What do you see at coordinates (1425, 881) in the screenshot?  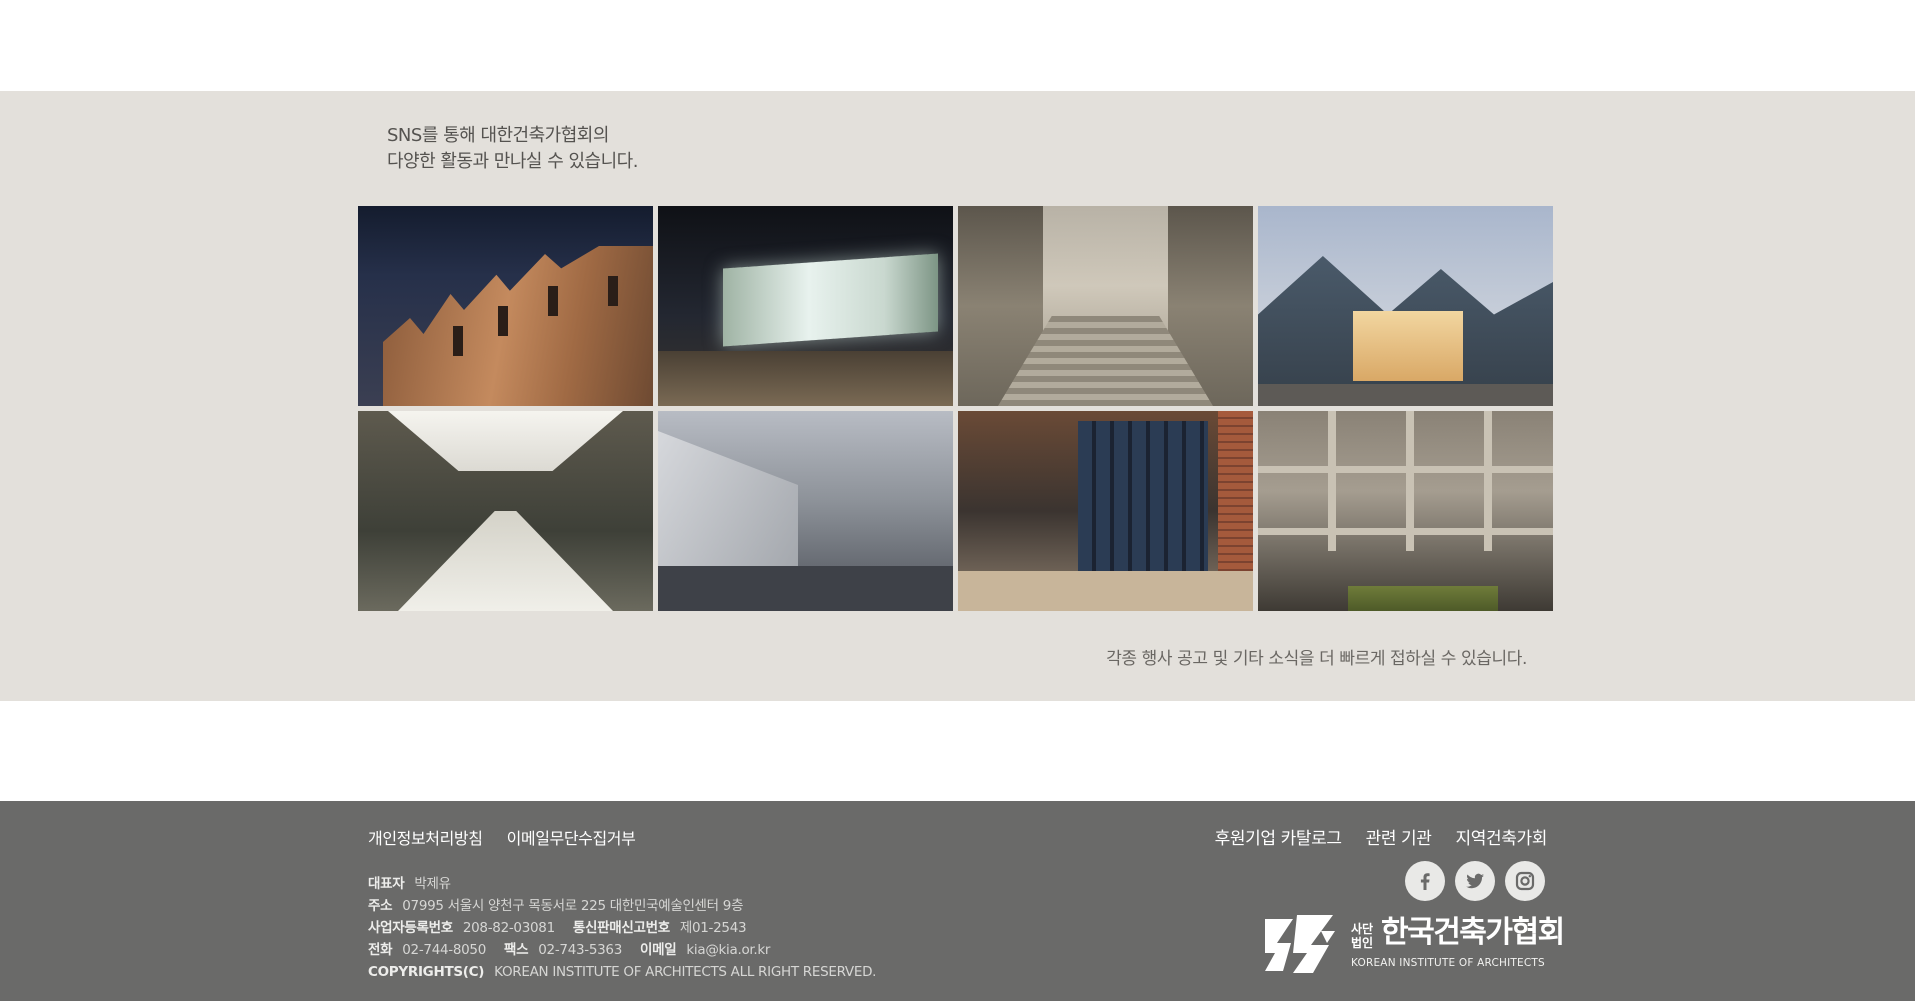 I see `facebook-icon` at bounding box center [1425, 881].